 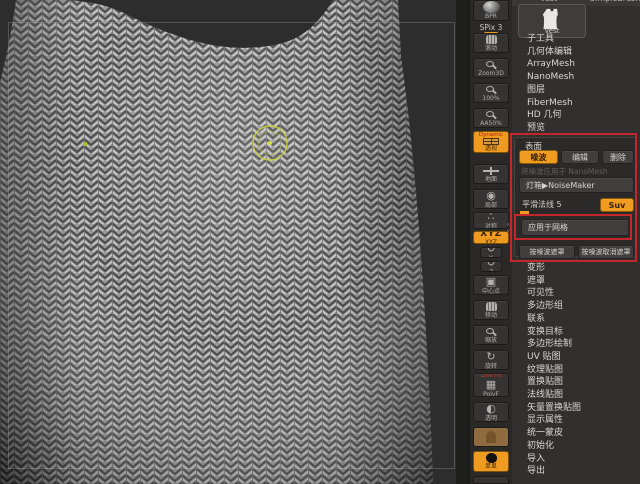 What do you see at coordinates (540, 293) in the screenshot?
I see `palette-menu-item: 可见性` at bounding box center [540, 293].